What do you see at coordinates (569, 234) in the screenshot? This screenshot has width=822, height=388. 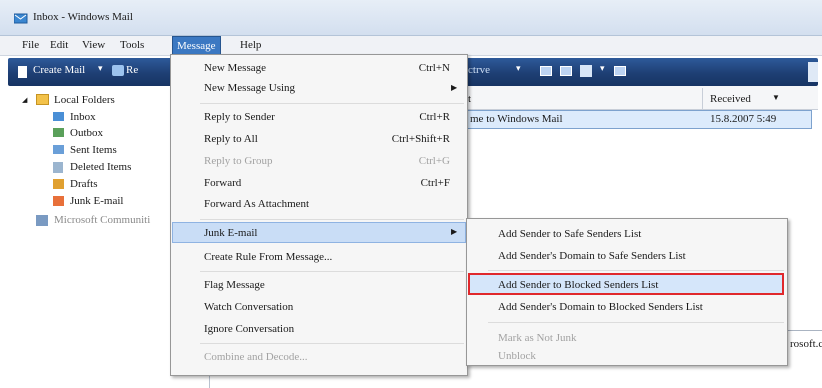 I see `menuitem-add-safe-sender: Add Sender to Safe Senders List` at bounding box center [569, 234].